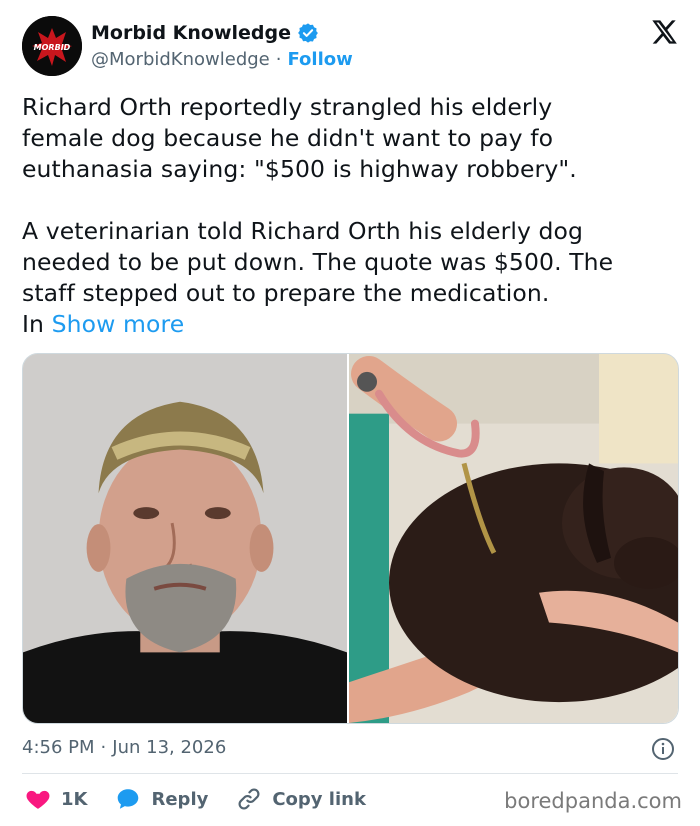  I want to click on link-icon, so click(249, 799).